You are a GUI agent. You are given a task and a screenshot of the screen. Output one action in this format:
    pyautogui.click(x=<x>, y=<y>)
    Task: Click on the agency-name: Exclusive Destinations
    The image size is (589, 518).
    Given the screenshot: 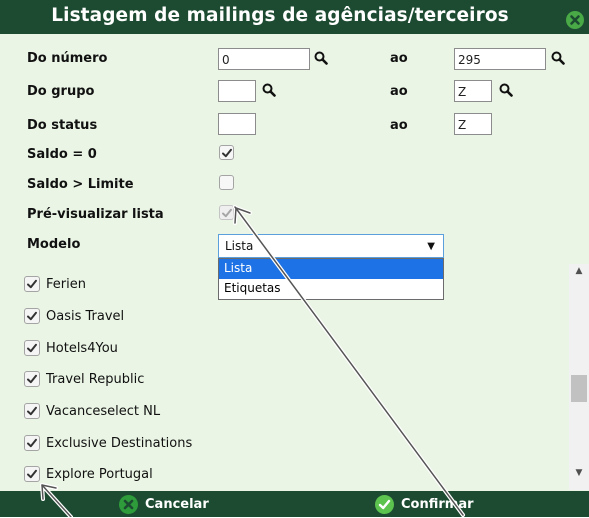 What is the action you would take?
    pyautogui.click(x=119, y=443)
    